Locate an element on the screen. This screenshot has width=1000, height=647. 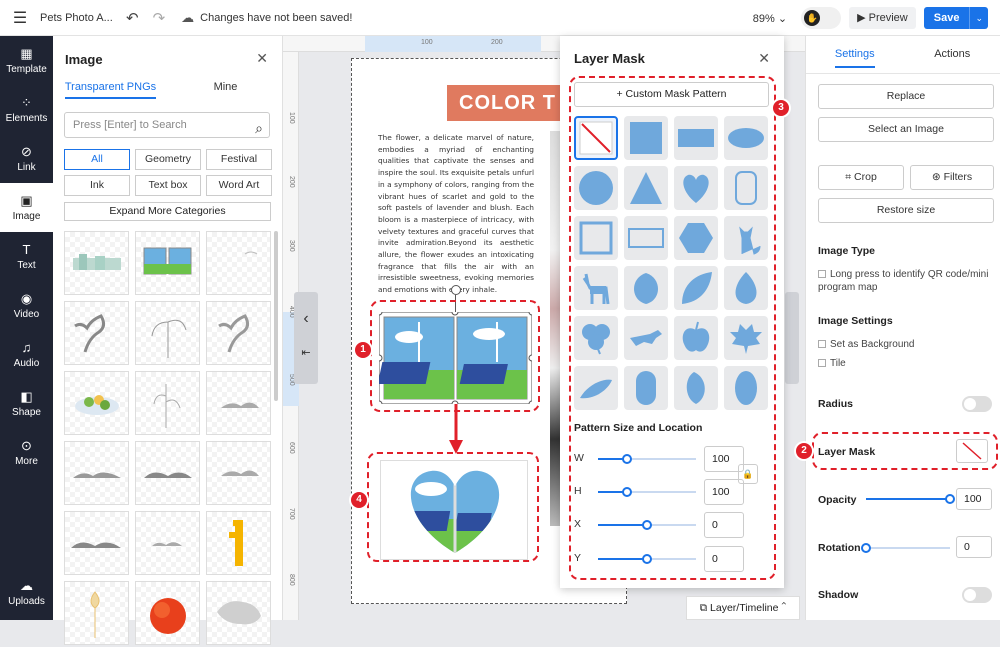
category-all: All is located at coordinates (97, 159).